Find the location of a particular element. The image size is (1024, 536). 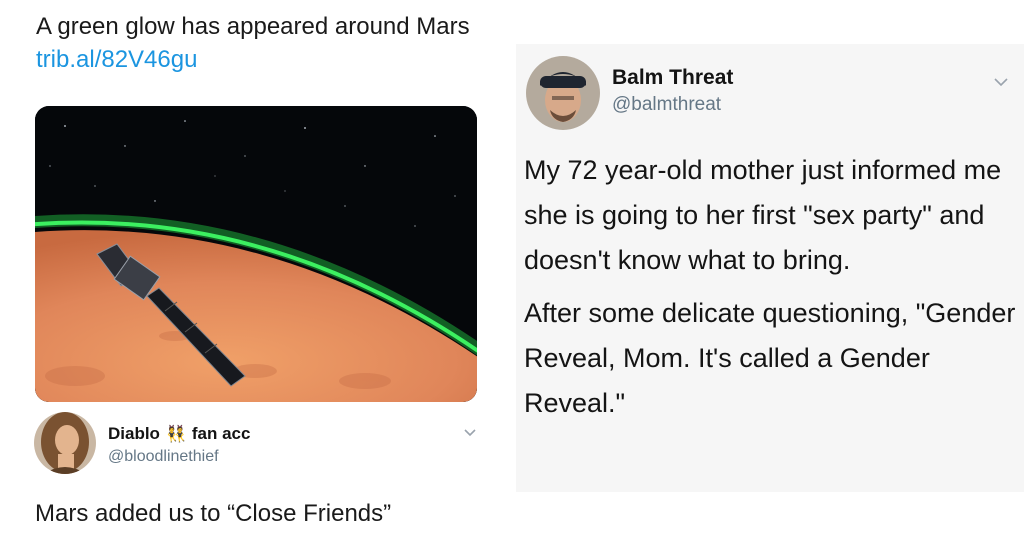

user-handle: @balmthreat is located at coordinates (666, 105).